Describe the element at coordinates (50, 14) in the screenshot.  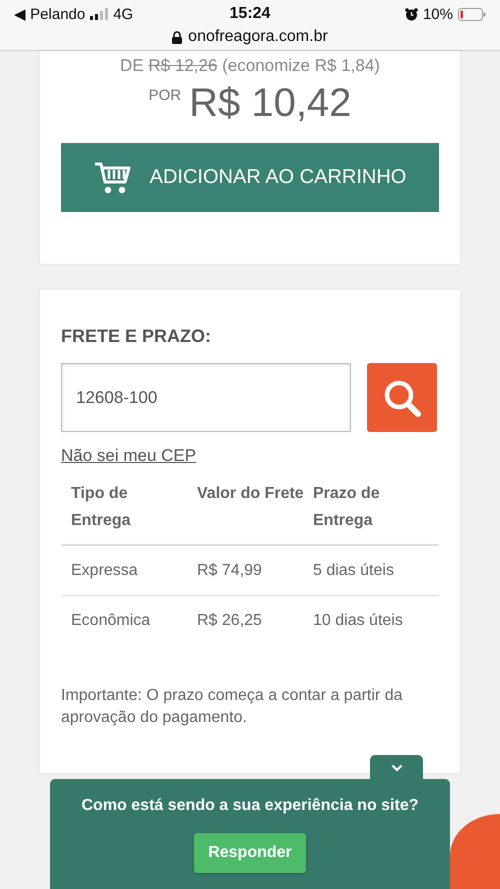
I see `back-app-label: ◀ Pelando` at that location.